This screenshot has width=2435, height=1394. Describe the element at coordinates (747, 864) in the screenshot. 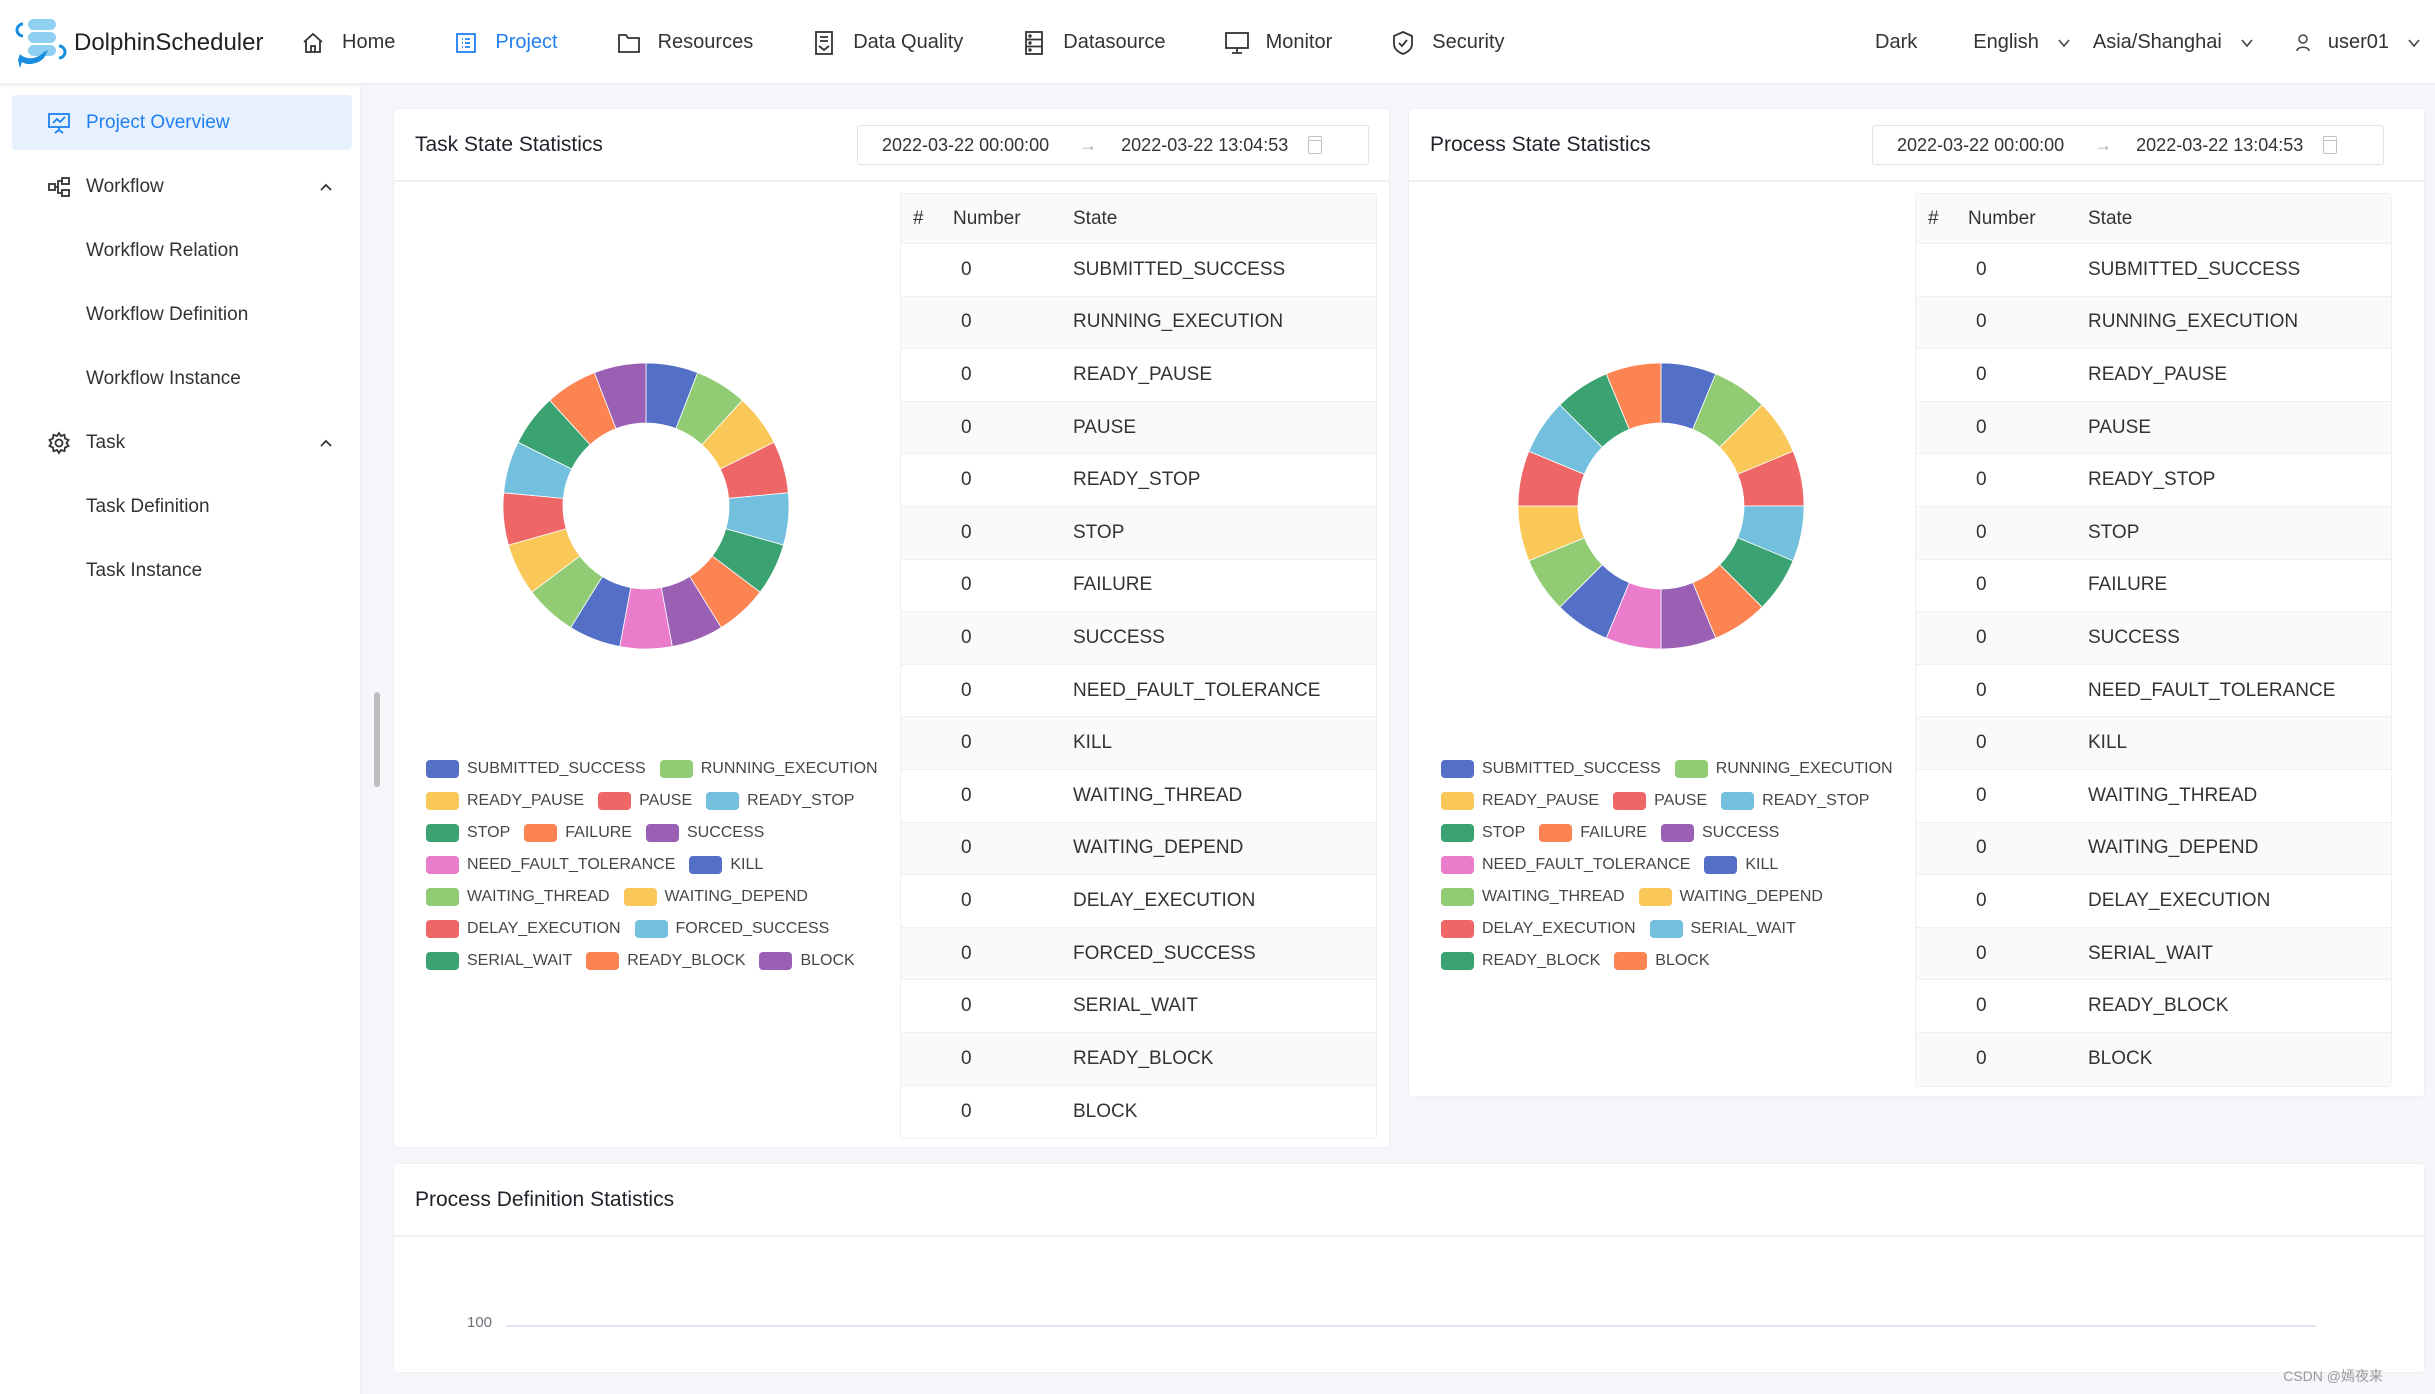

I see `legend-label: KILL` at that location.